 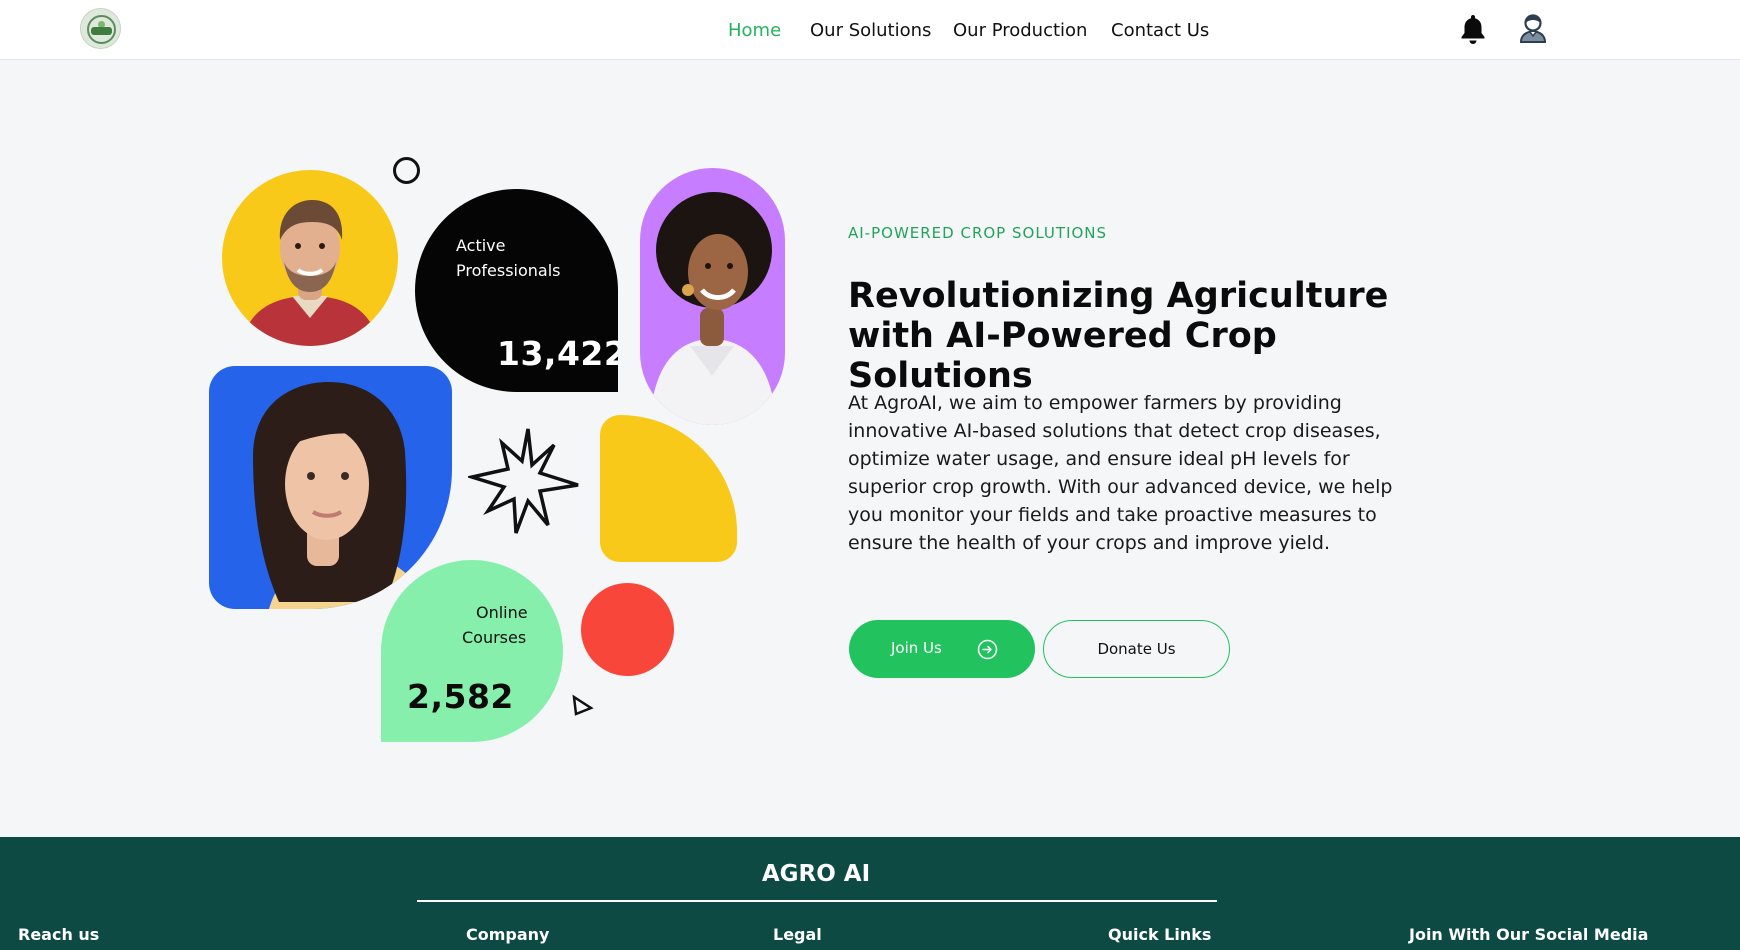 What do you see at coordinates (583, 705) in the screenshot?
I see `triangle-icon` at bounding box center [583, 705].